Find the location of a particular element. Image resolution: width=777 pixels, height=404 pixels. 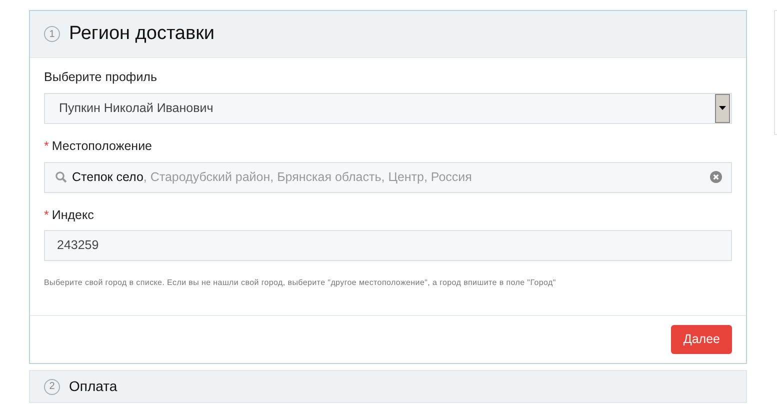

step-title: Регион доставки is located at coordinates (142, 34).